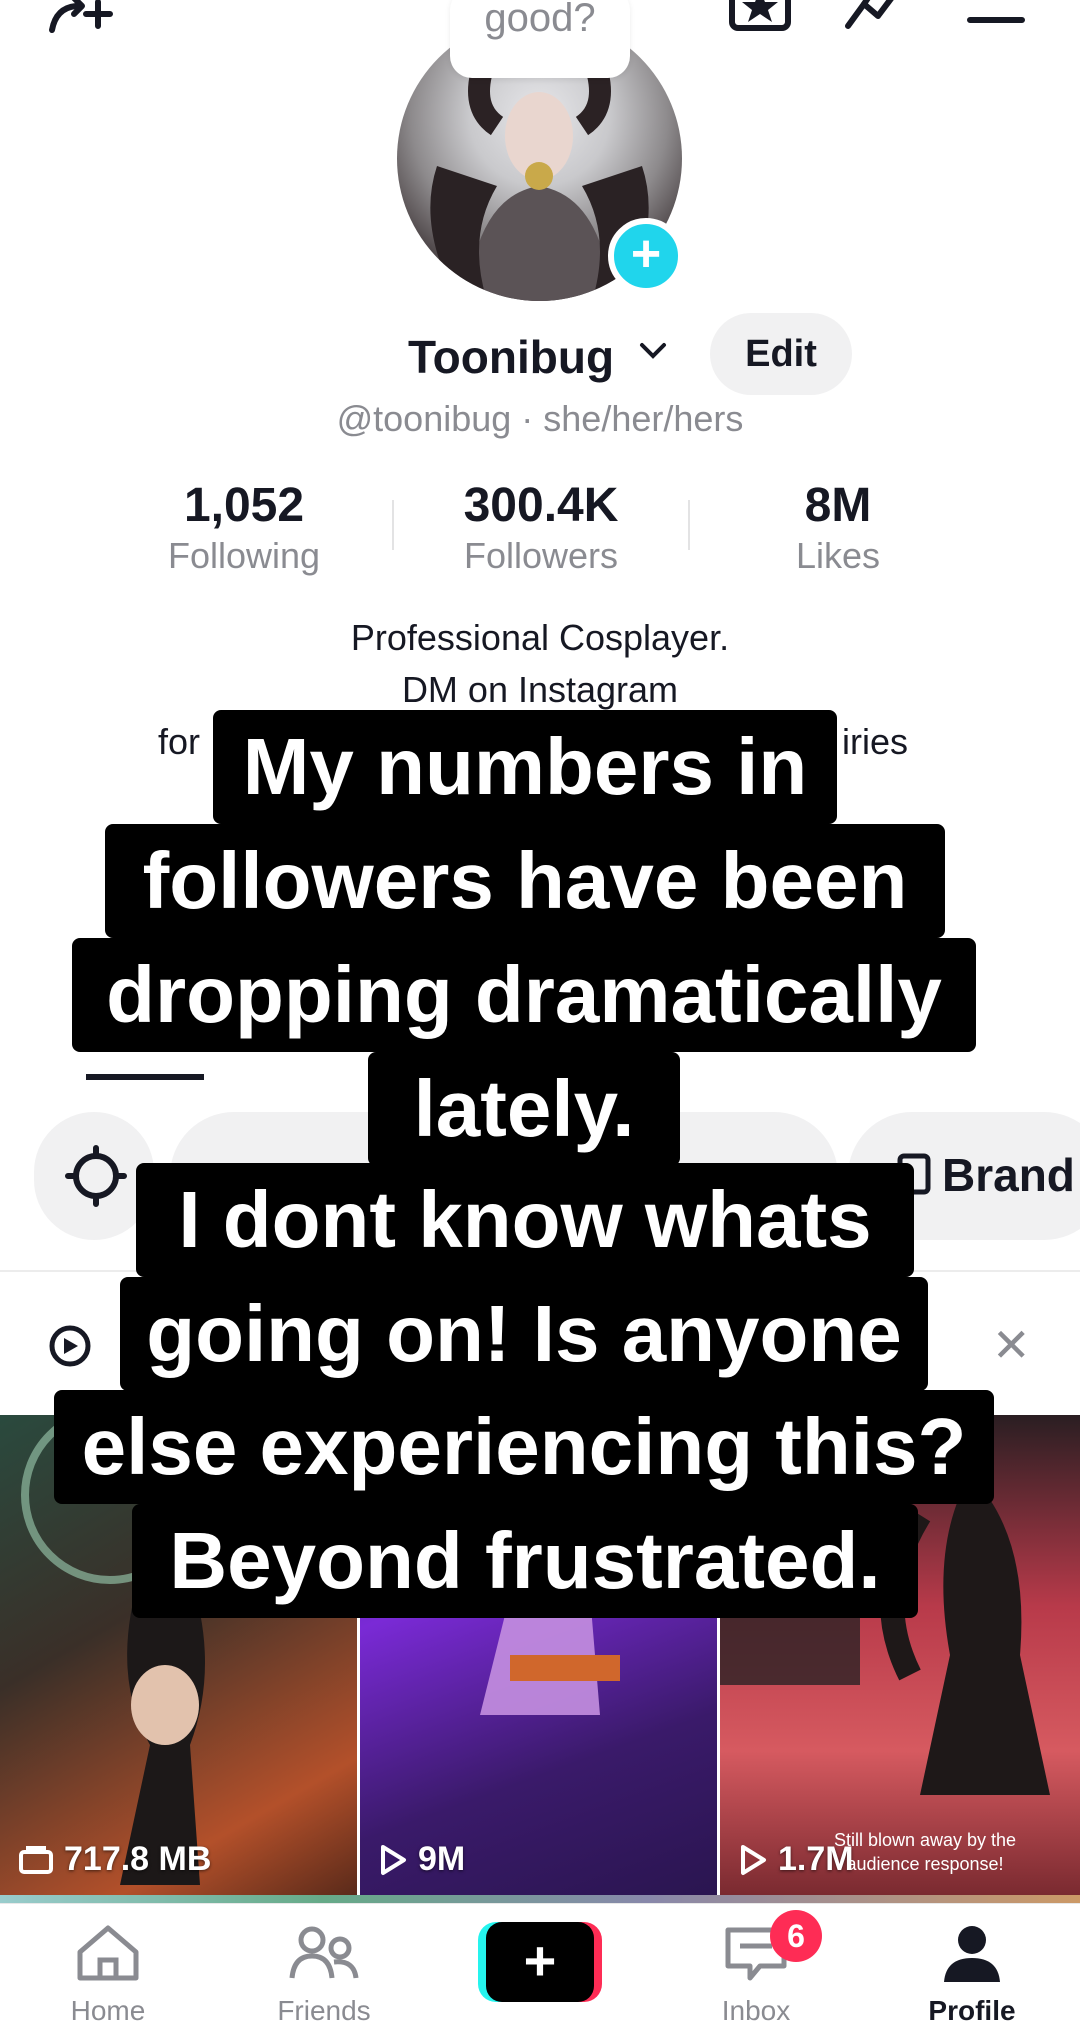 The height and width of the screenshot is (2024, 1080). Describe the element at coordinates (879, 17) in the screenshot. I see `analytics-icon` at that location.